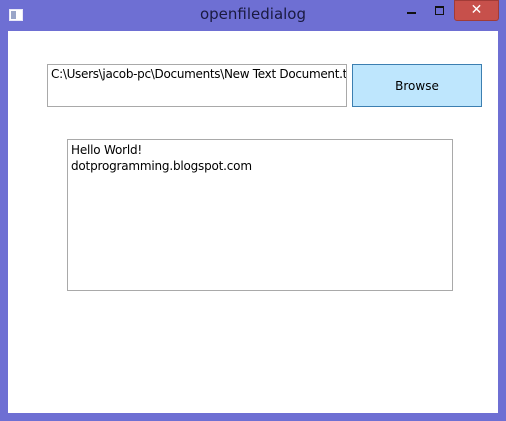 The height and width of the screenshot is (421, 506). I want to click on maximize-button, so click(439, 10).